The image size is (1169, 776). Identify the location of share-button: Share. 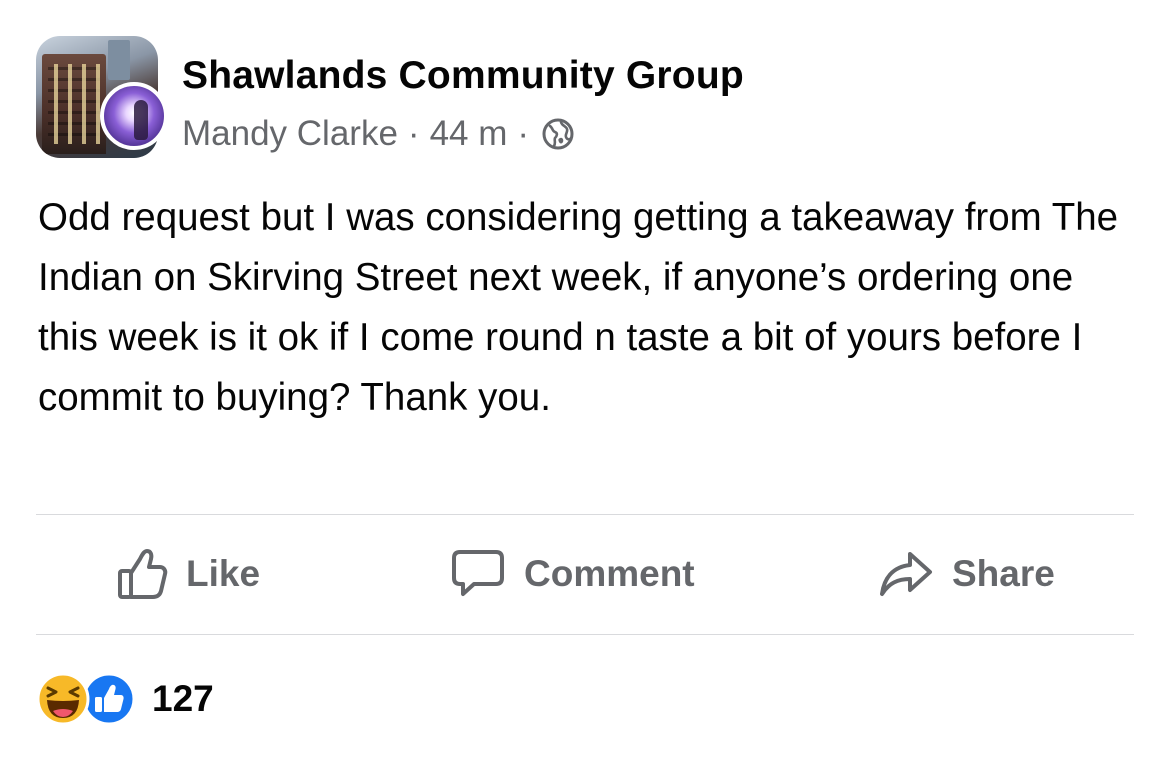
(966, 574).